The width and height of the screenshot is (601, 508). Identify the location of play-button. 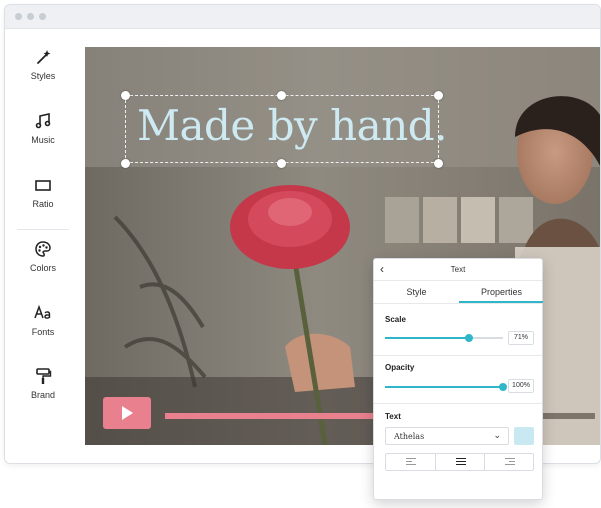
(127, 413).